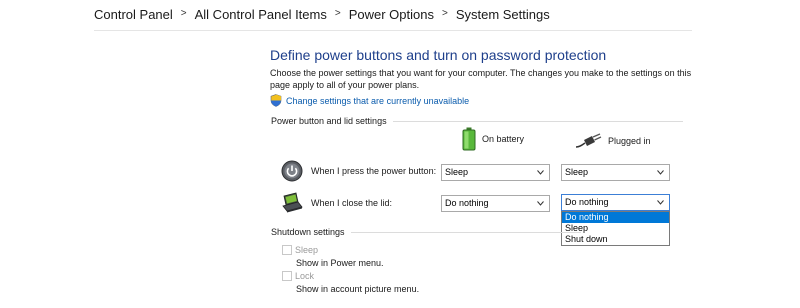 The width and height of the screenshot is (800, 308). Describe the element at coordinates (352, 203) in the screenshot. I see `lid-label: When I close the lid:` at that location.